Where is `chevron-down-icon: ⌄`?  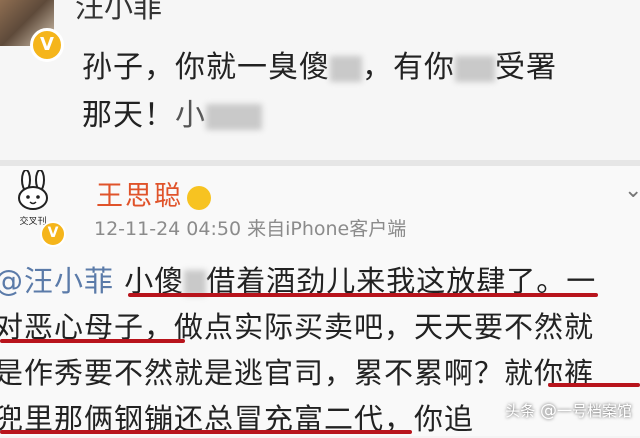 chevron-down-icon: ⌄ is located at coordinates (632, 190).